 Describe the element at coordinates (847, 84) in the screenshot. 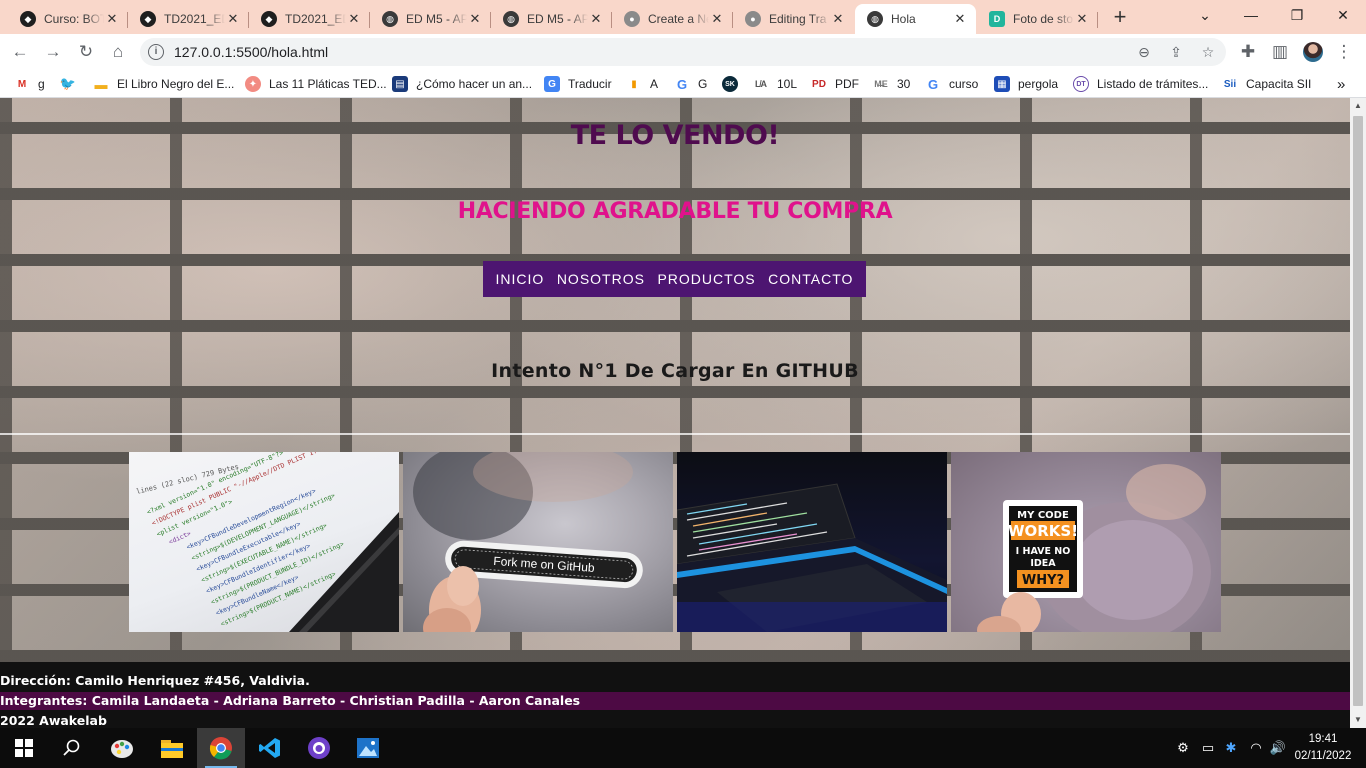

I see `bookmark-label: PDF` at that location.